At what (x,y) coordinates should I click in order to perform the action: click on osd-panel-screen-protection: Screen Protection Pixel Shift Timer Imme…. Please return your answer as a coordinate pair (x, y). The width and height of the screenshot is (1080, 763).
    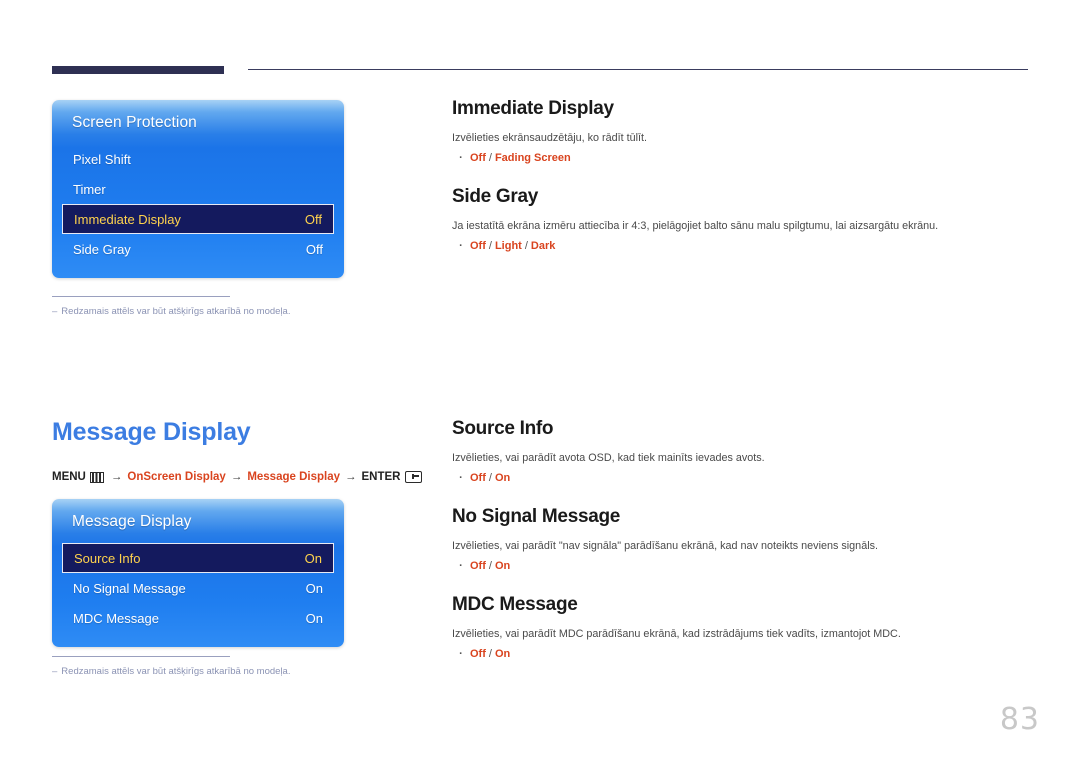
    Looking at the image, I should click on (198, 189).